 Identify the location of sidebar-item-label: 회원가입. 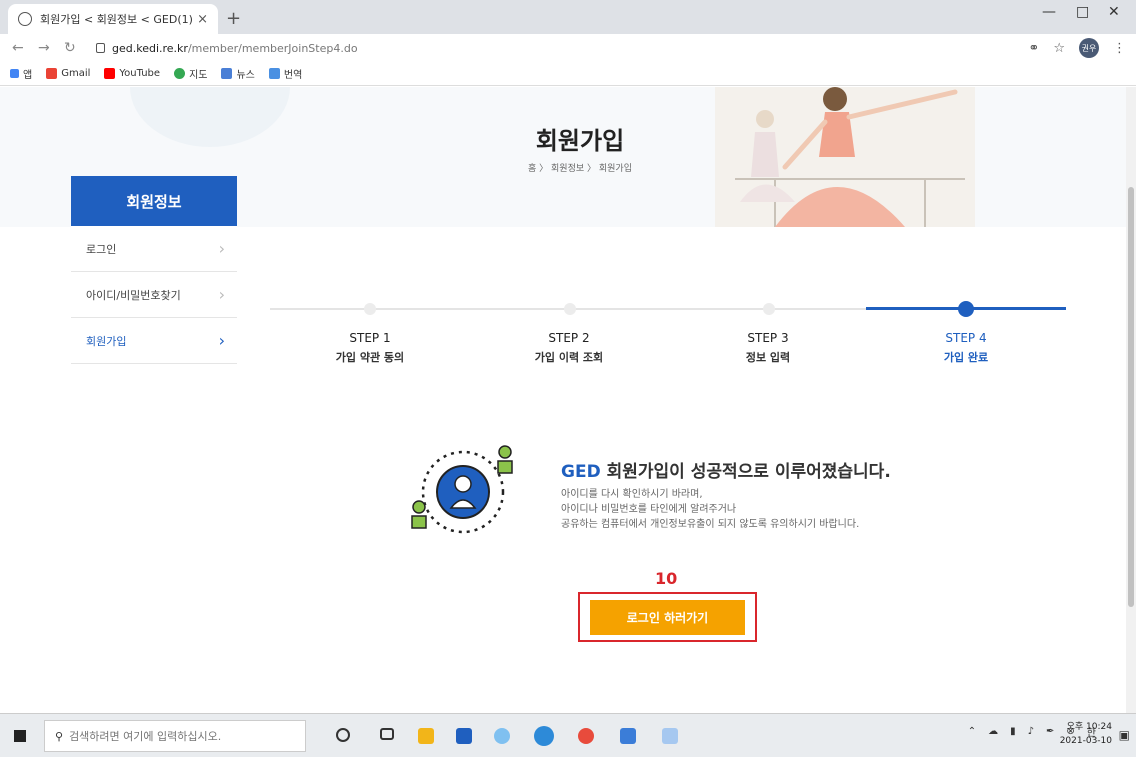
(106, 341).